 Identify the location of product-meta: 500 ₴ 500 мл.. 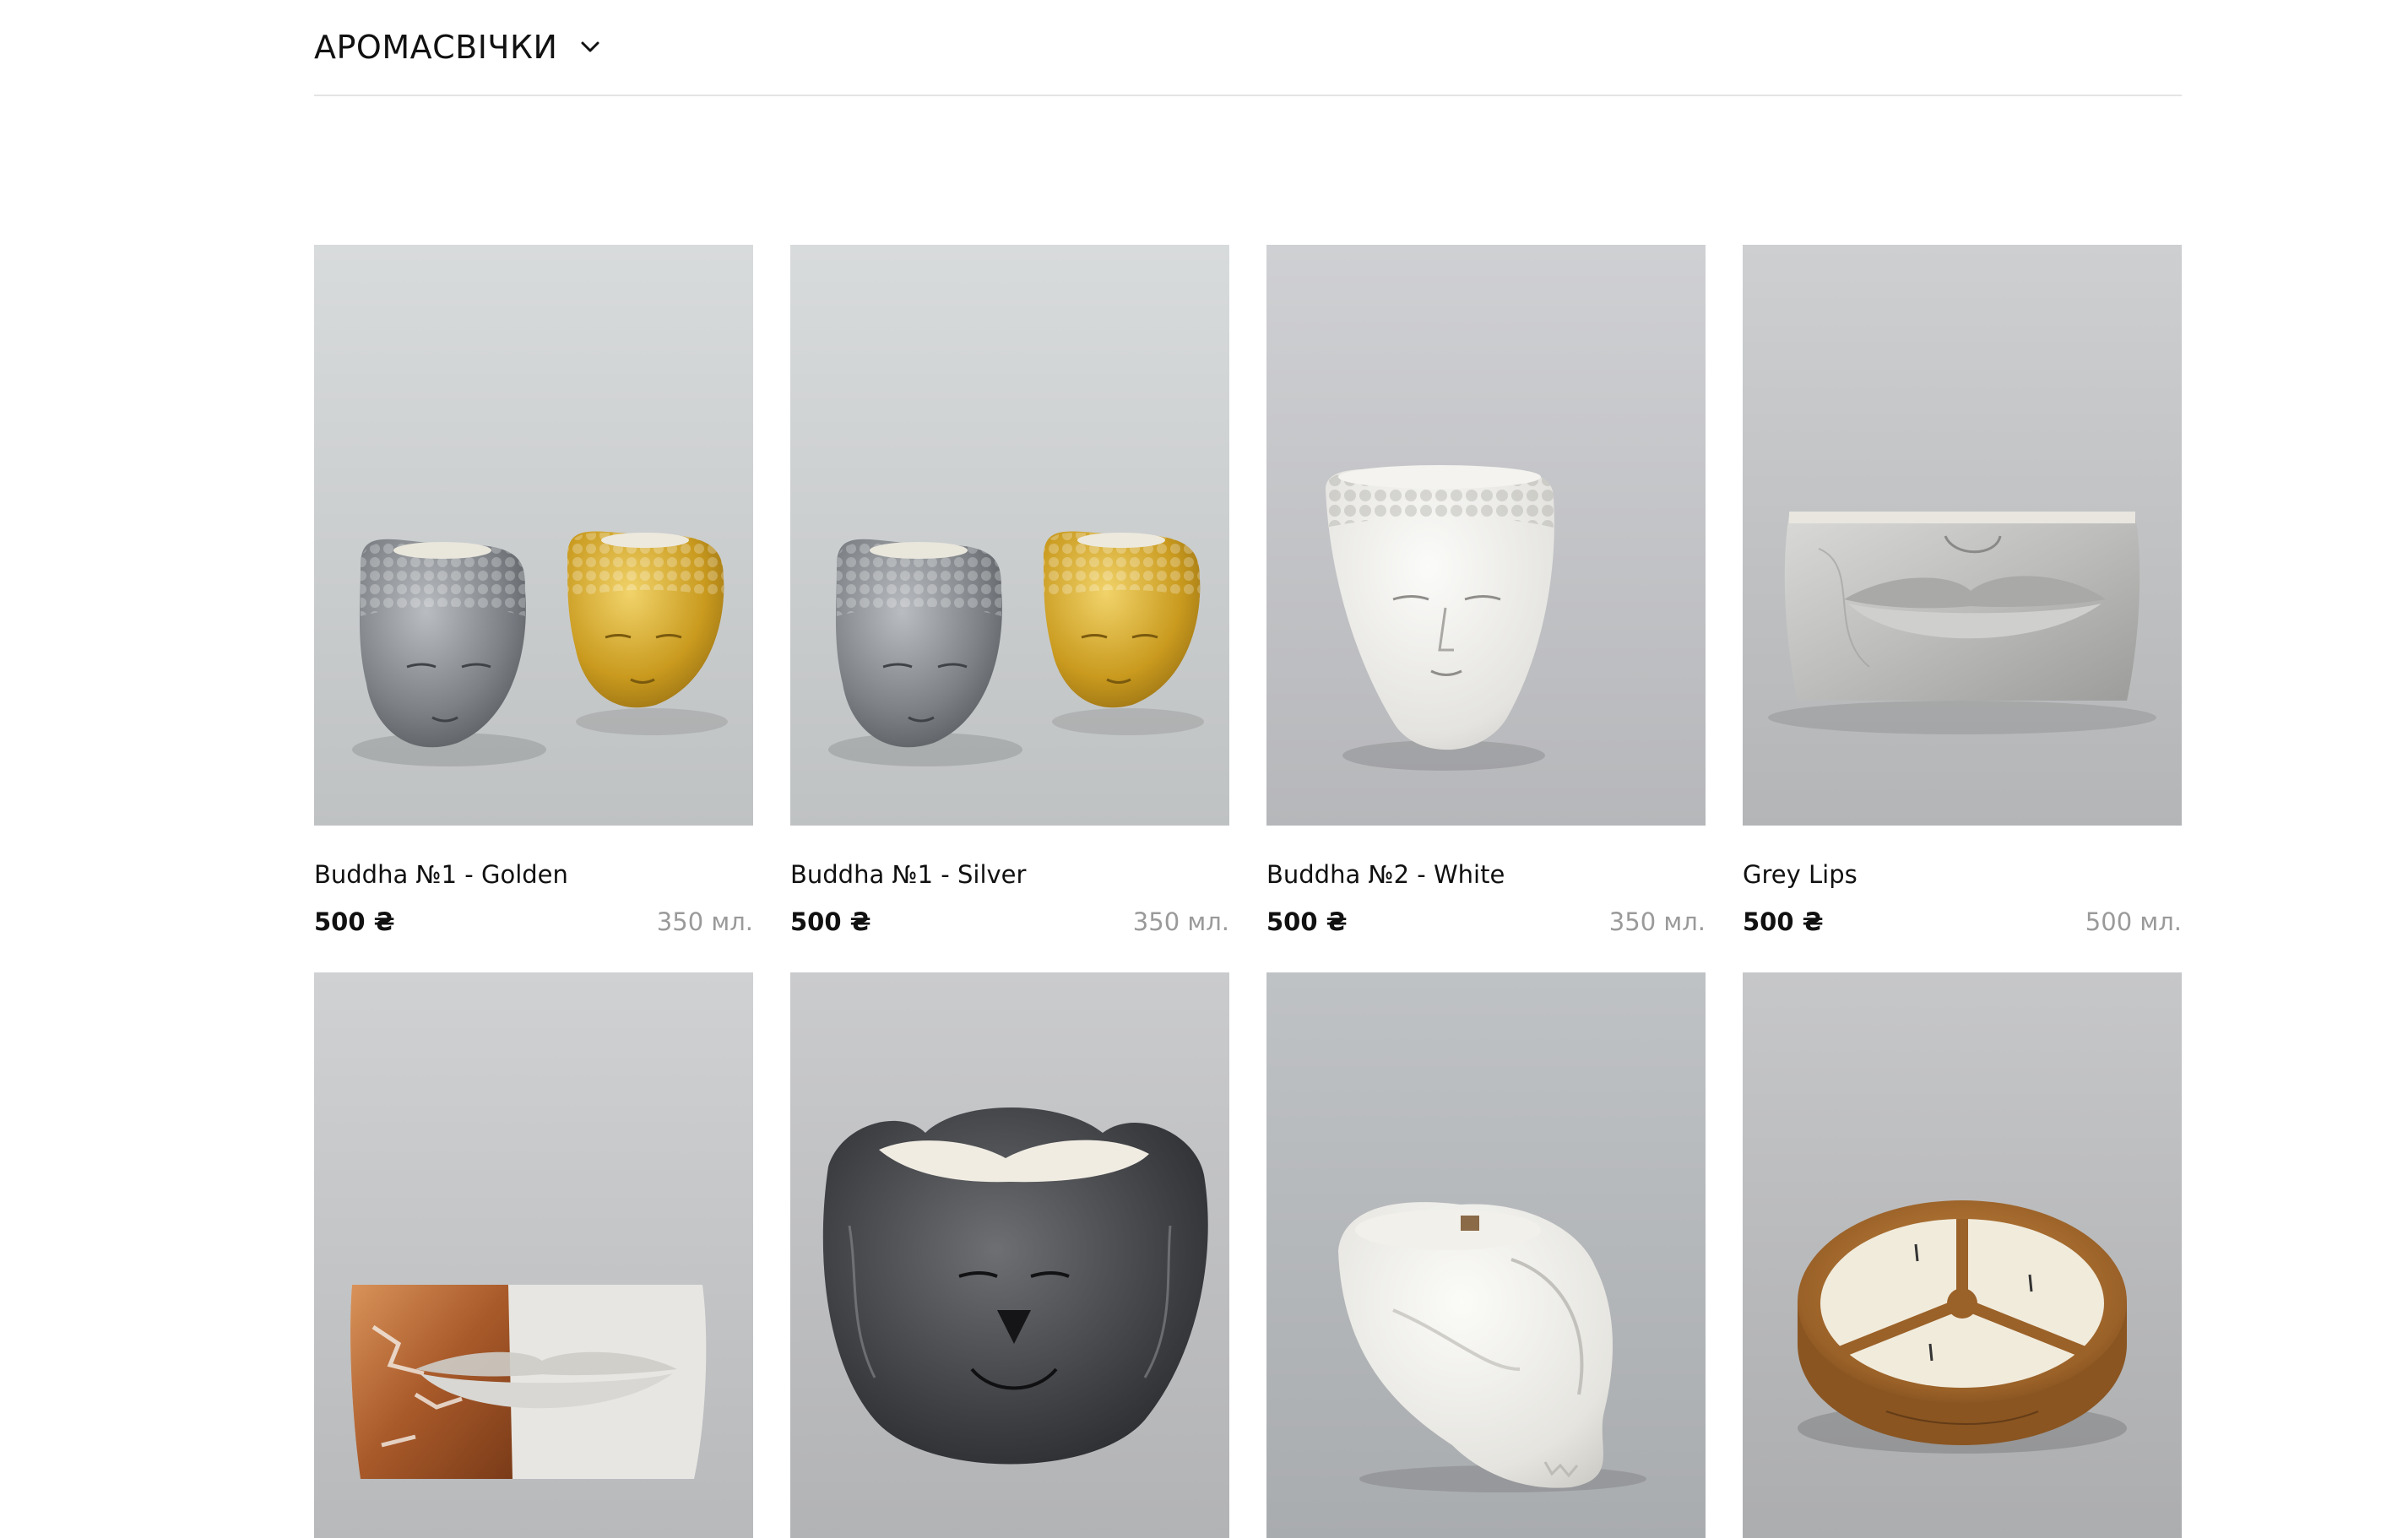
(1962, 922).